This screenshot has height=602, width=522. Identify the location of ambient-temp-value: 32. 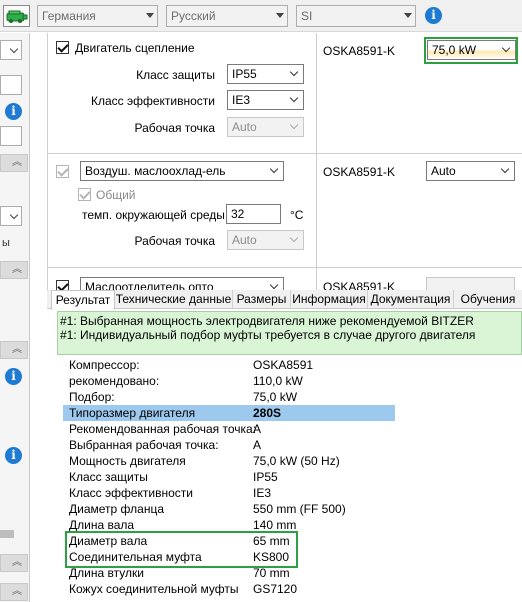
(238, 214).